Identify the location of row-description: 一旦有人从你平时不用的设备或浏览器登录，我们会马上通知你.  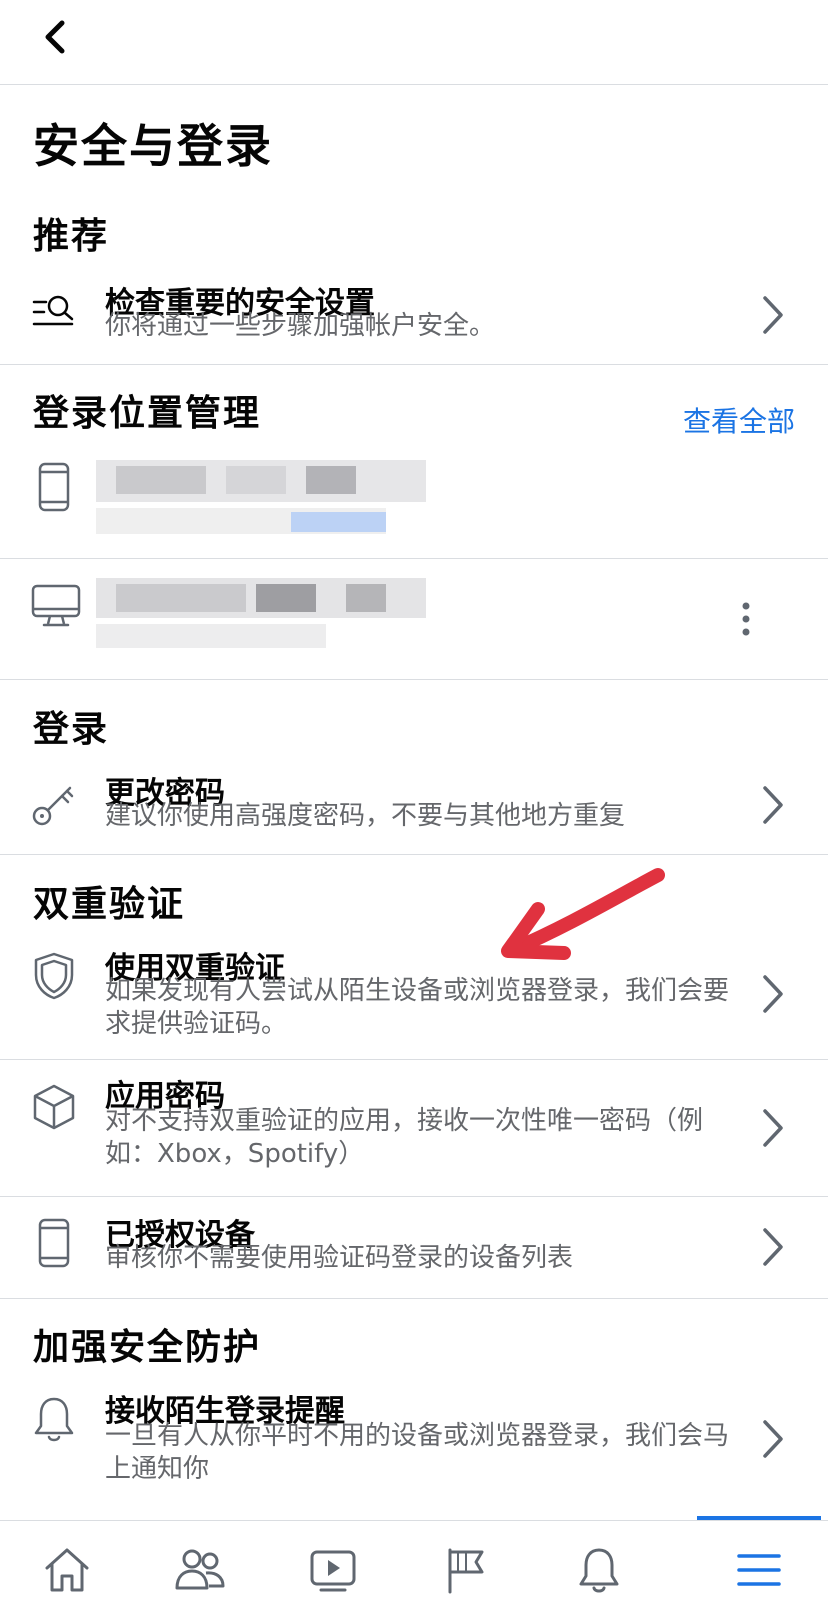
(417, 1452).